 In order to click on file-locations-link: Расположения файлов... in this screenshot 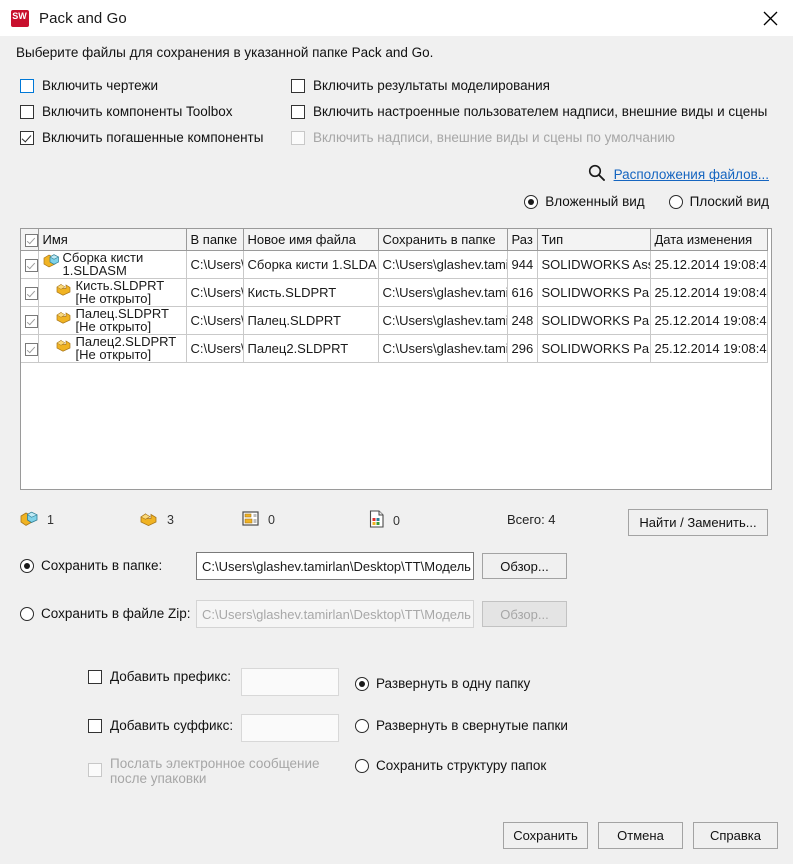, I will do `click(691, 174)`.